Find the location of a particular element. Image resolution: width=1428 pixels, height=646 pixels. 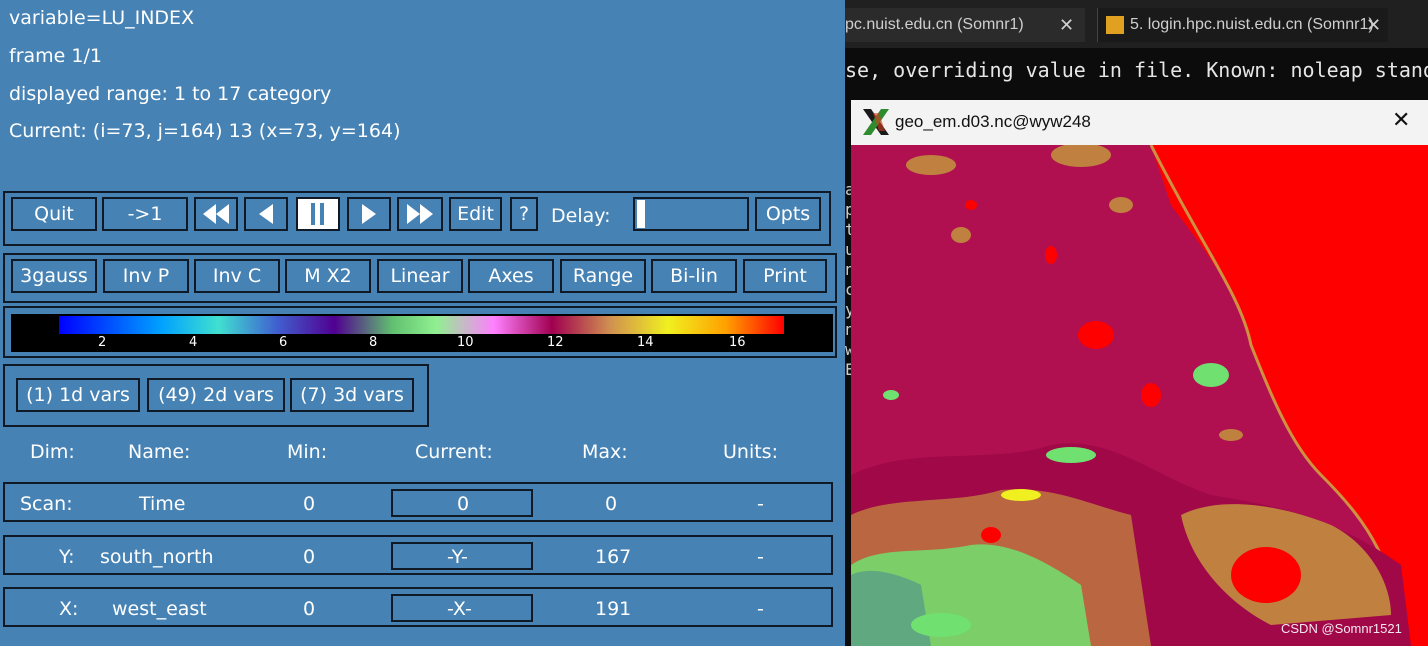

var-panel: (1) 1d vars (49) 2d vars (7) 3d vars is located at coordinates (216, 395).